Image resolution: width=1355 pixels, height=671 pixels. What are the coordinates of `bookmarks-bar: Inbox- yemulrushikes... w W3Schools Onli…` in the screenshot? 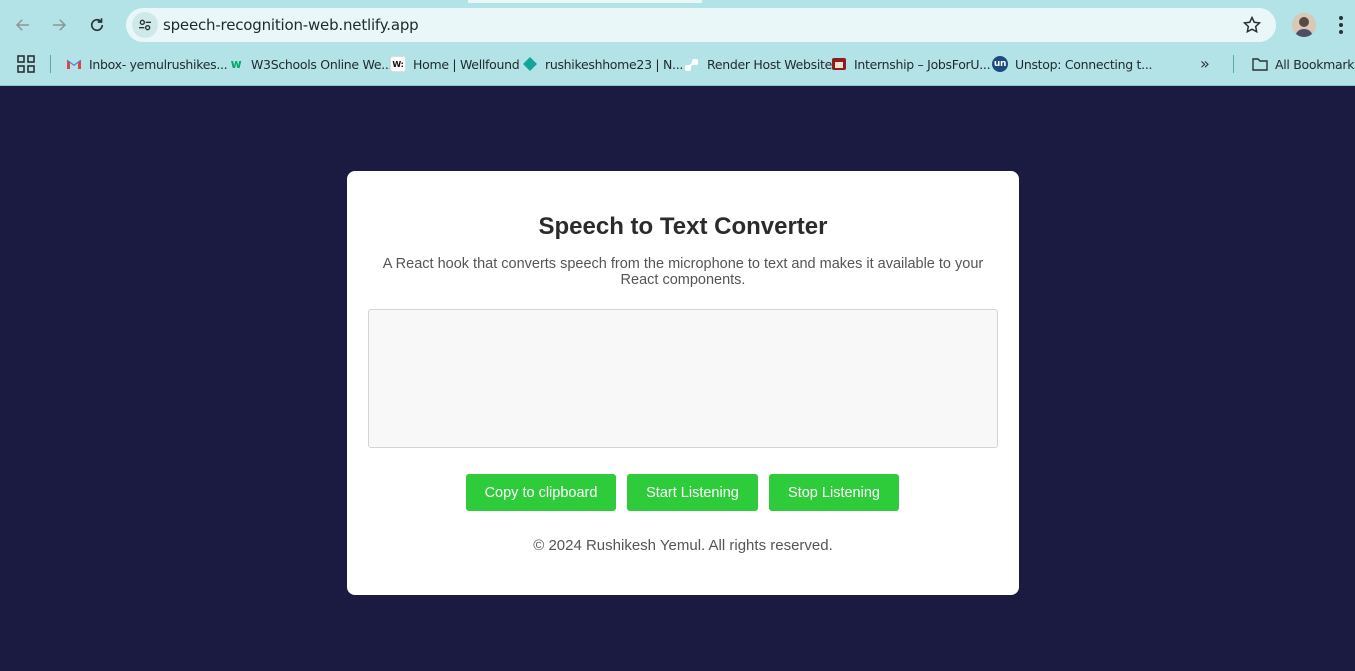 It's located at (677, 64).